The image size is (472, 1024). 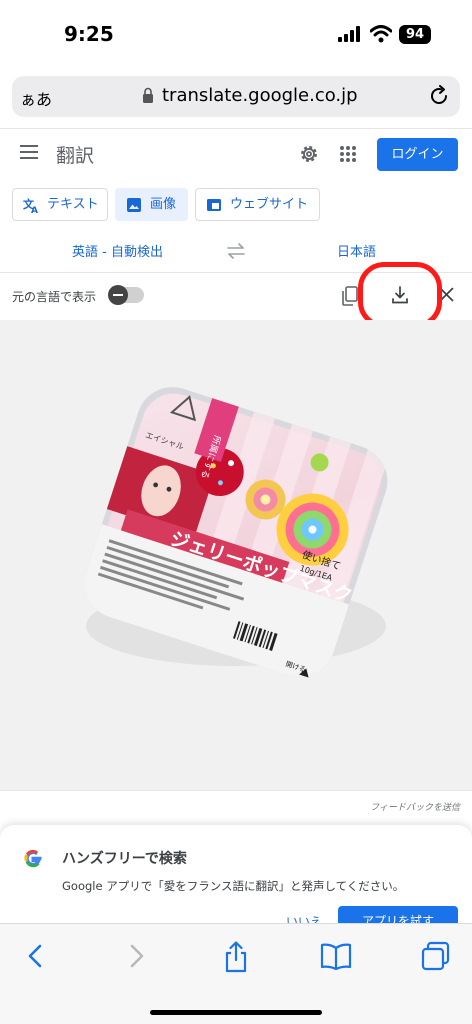 What do you see at coordinates (269, 204) in the screenshot?
I see `tab-website-label: ウェブサイト` at bounding box center [269, 204].